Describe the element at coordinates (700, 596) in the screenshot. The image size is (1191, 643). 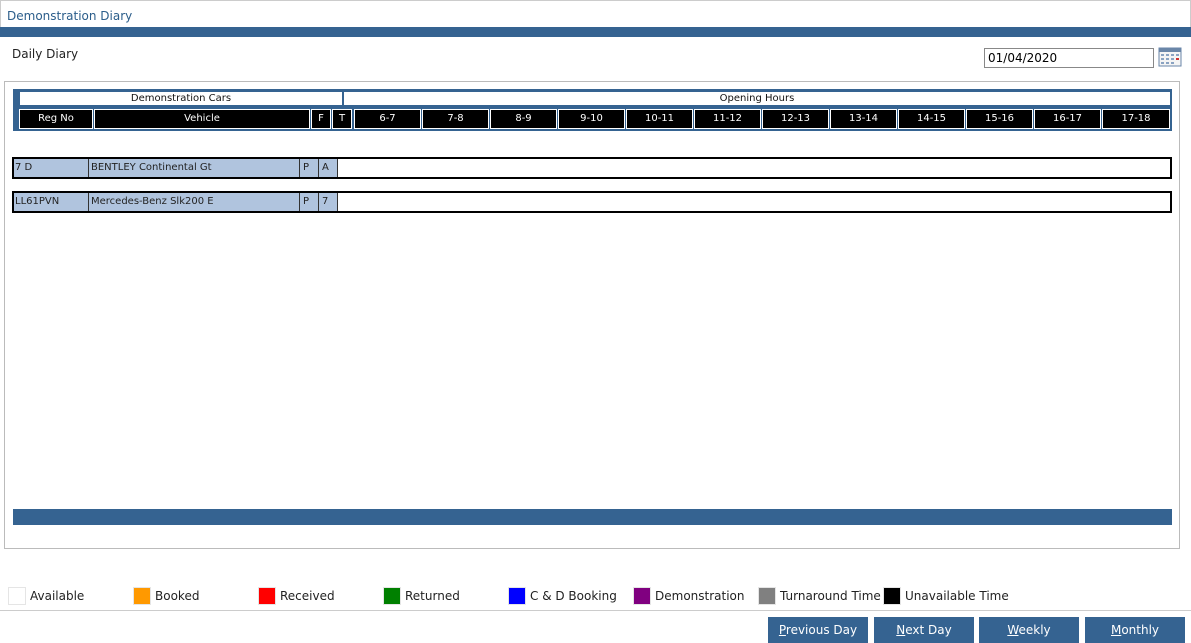
I see `legend-label: Demonstration` at that location.